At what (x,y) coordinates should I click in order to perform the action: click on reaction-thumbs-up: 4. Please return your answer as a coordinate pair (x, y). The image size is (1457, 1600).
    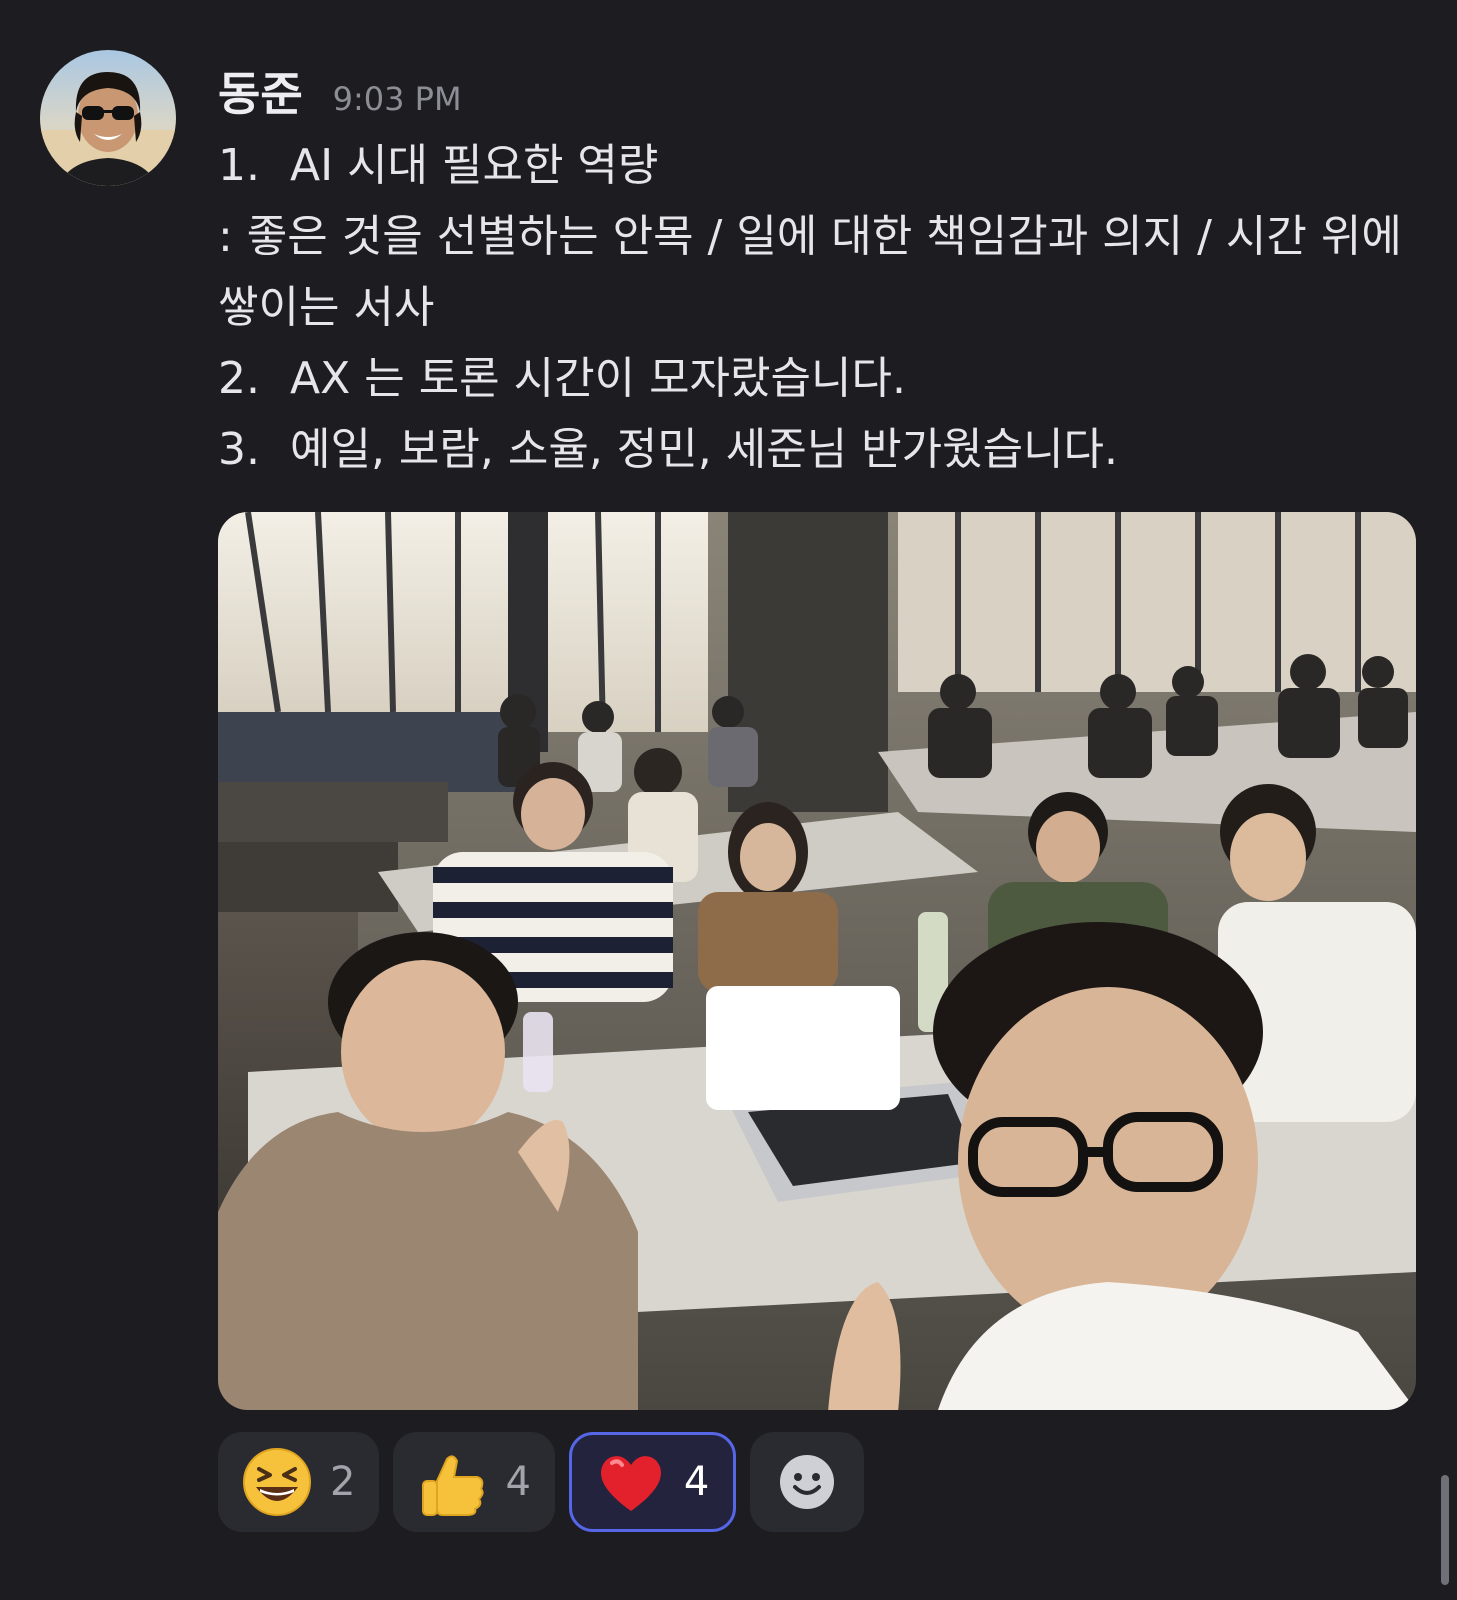
    Looking at the image, I should click on (474, 1482).